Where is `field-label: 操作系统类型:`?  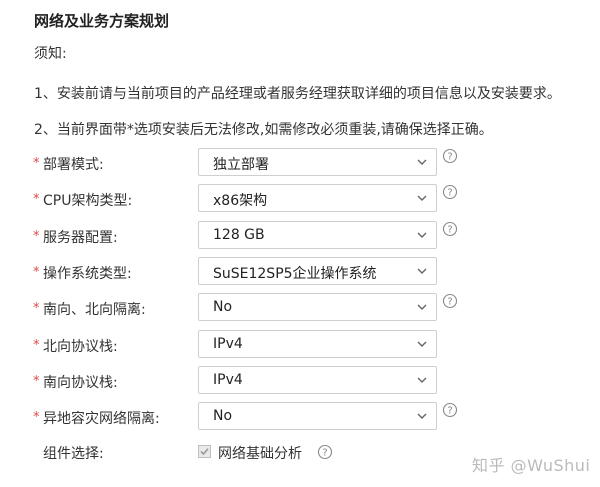
field-label: 操作系统类型: is located at coordinates (87, 274).